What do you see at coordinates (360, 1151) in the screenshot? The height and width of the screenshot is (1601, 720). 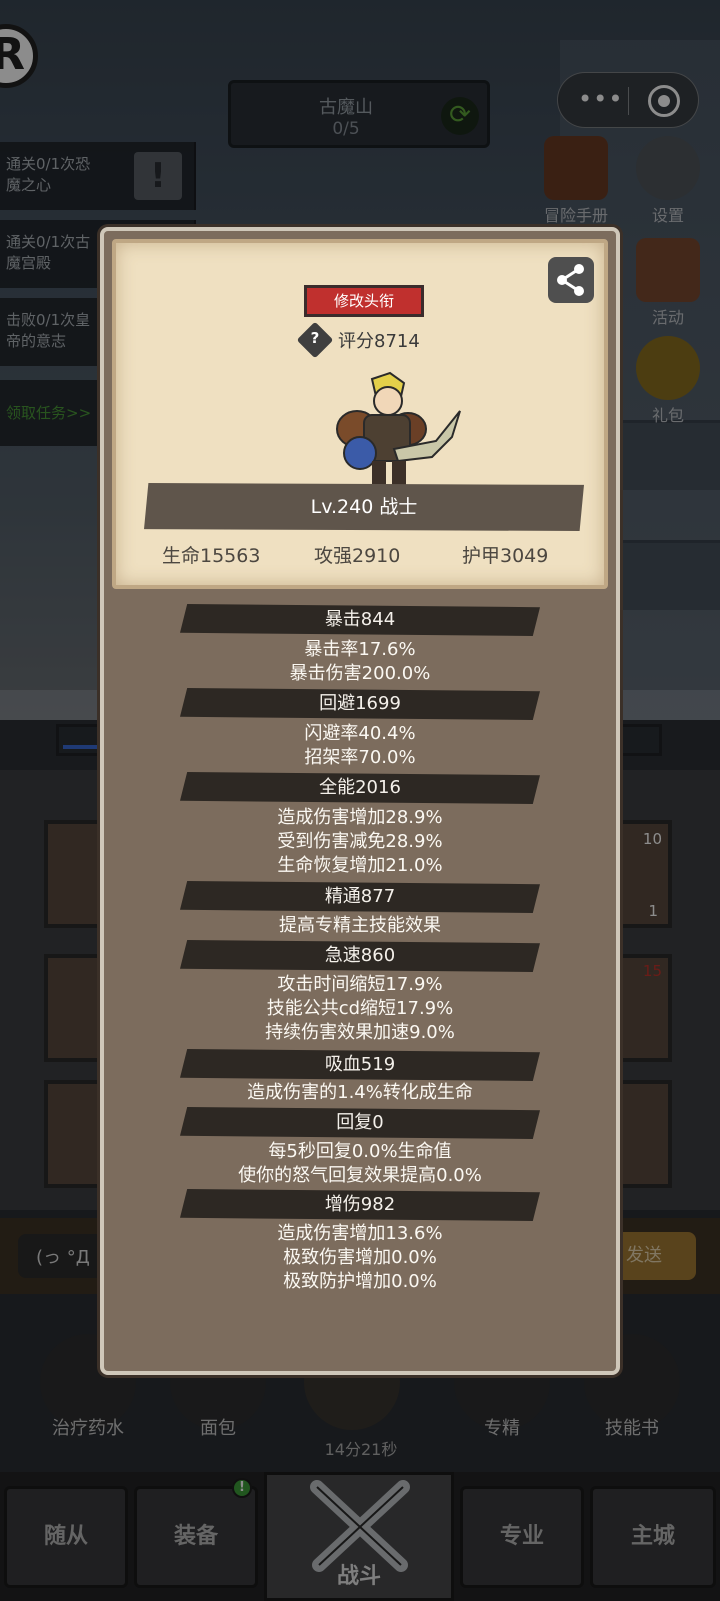 I see `attr-line: 每5秒回复0.0%生命值` at bounding box center [360, 1151].